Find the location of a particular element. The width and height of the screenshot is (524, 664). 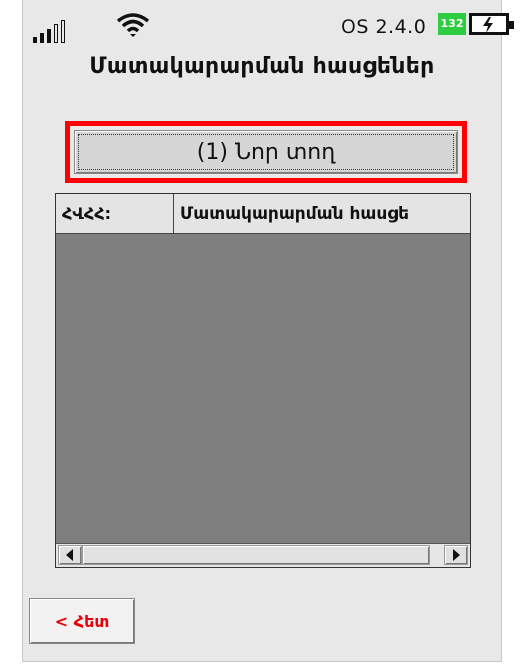

scroll-right-button is located at coordinates (456, 555).